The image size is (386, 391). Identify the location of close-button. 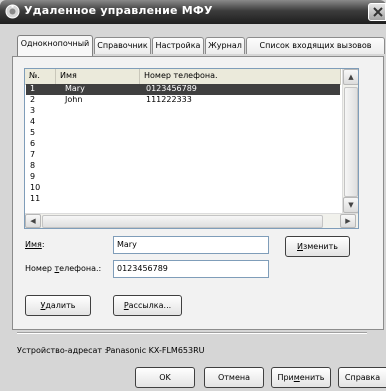
(377, 12).